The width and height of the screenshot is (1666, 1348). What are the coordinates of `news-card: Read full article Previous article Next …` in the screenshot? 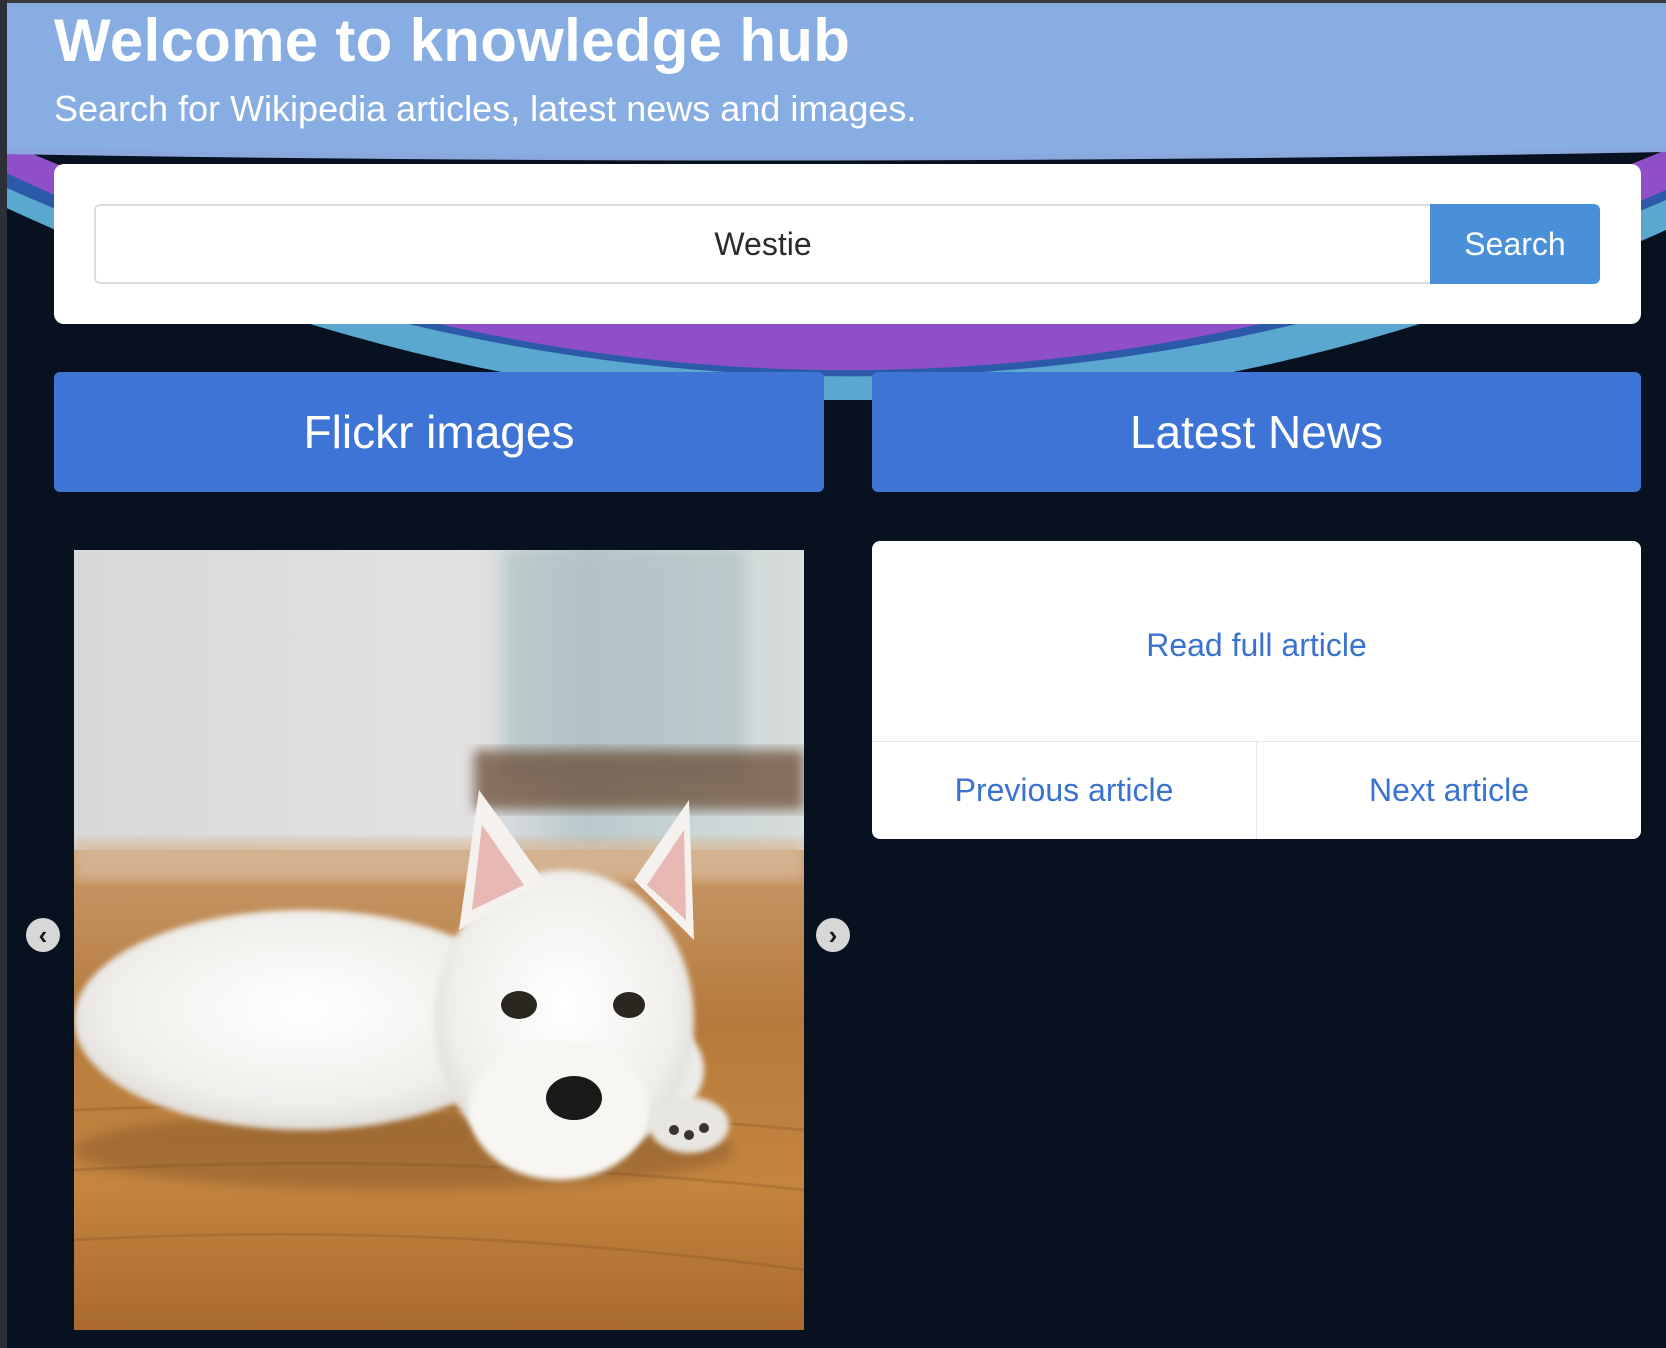 It's located at (1256, 690).